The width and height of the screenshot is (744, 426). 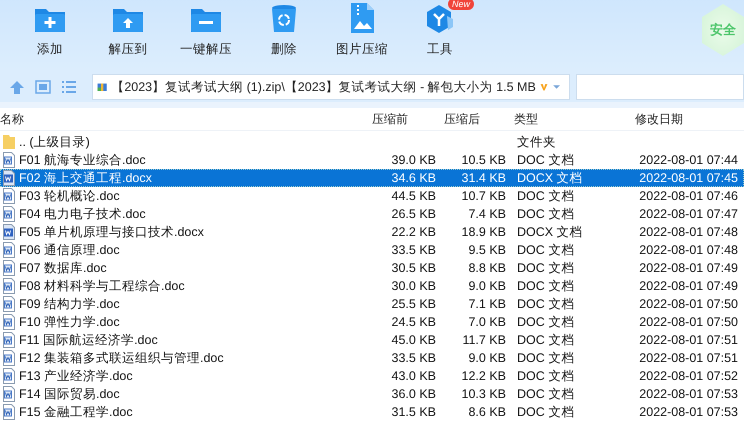 What do you see at coordinates (413, 178) in the screenshot?
I see `size-before: 34.6 KB` at bounding box center [413, 178].